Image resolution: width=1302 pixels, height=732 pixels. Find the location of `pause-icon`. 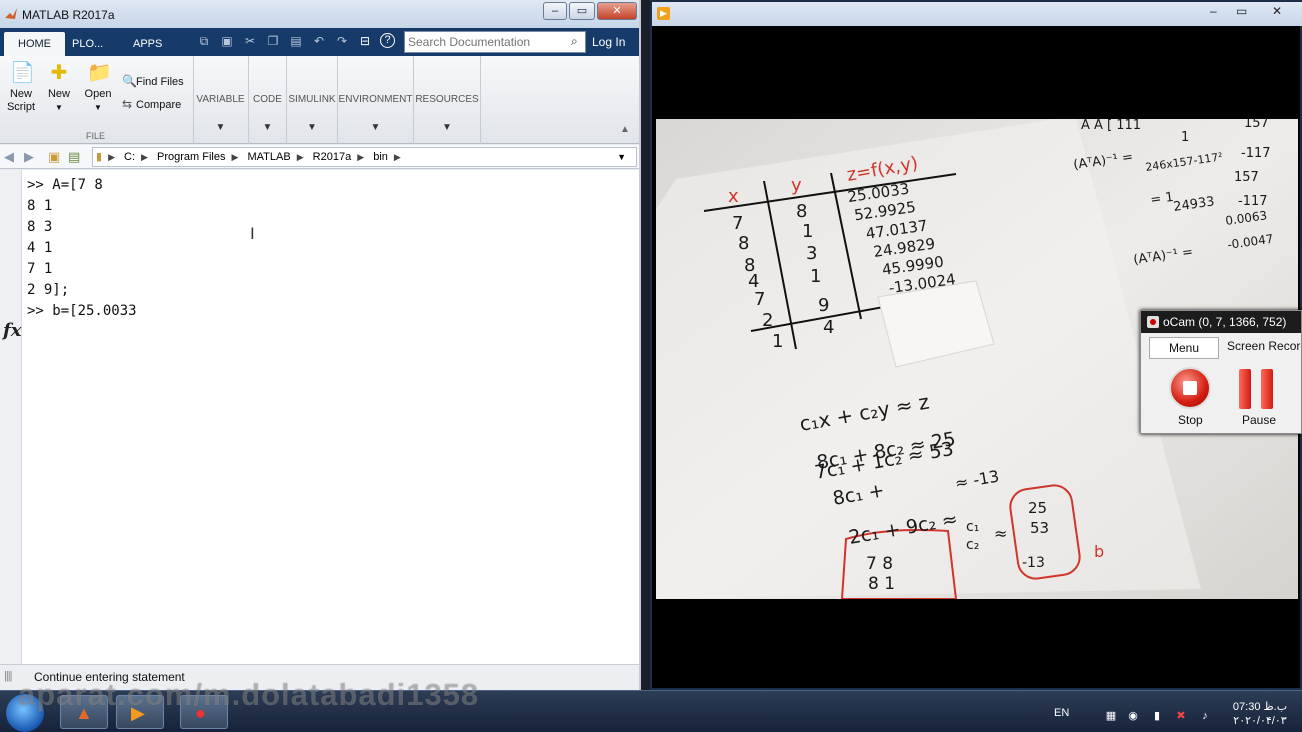

pause-icon is located at coordinates (1257, 389).